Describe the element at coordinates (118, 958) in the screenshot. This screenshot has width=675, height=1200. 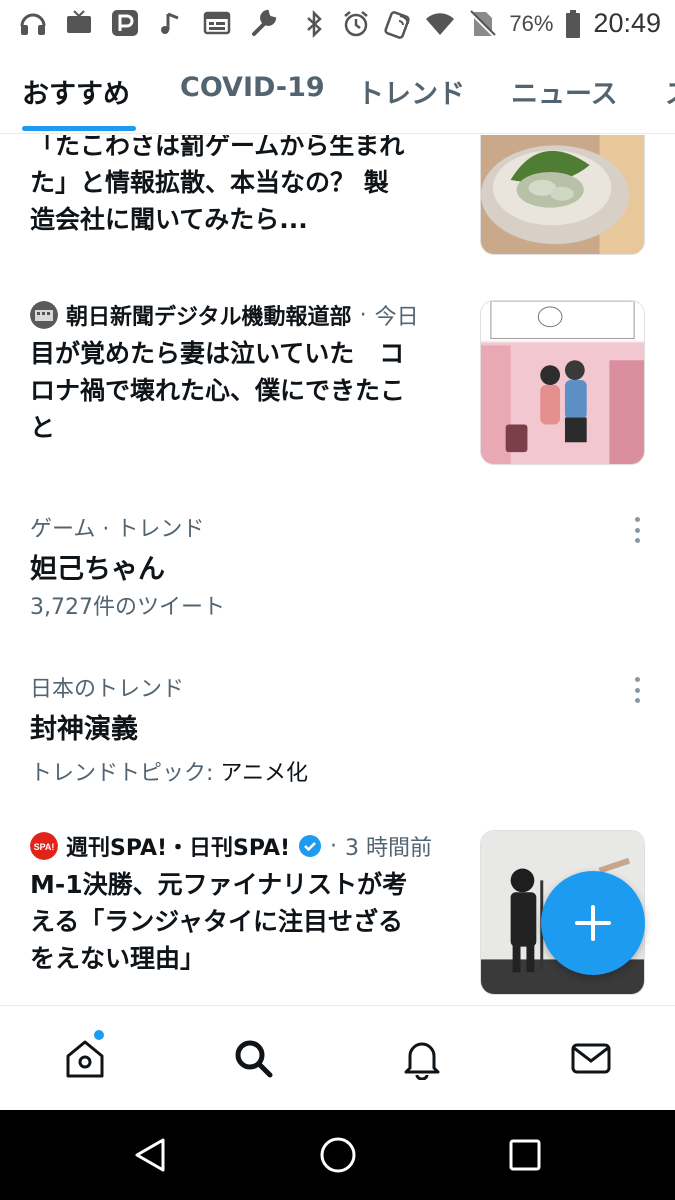
I see `title-line: をえない理由」` at that location.